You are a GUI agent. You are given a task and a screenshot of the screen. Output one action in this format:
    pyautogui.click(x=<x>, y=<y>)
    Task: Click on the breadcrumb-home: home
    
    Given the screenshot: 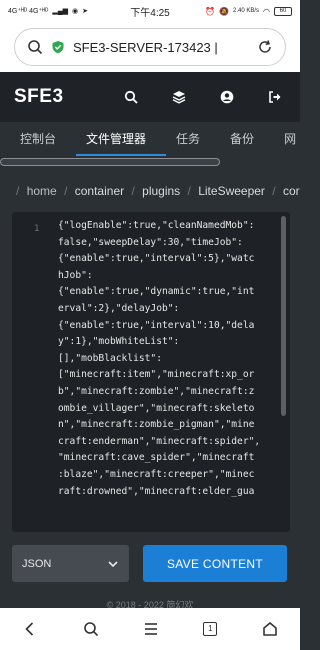 What is the action you would take?
    pyautogui.click(x=42, y=191)
    